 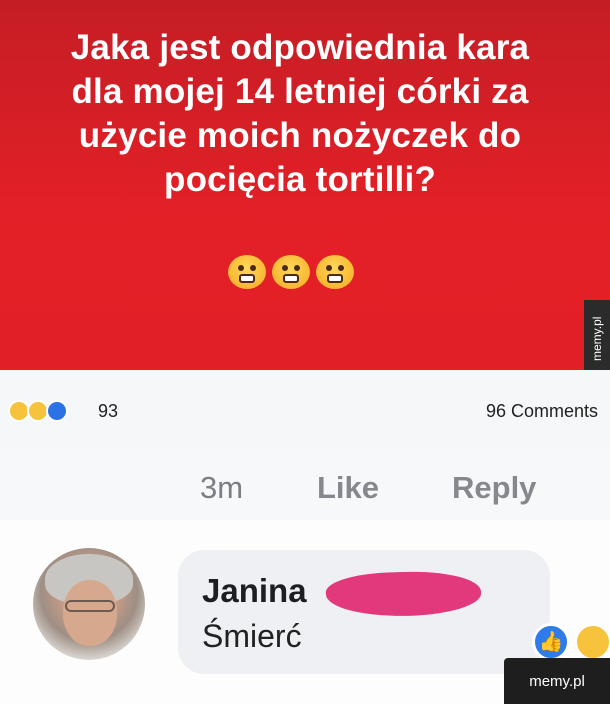 What do you see at coordinates (597, 339) in the screenshot?
I see `side-watermark: memy.pl` at bounding box center [597, 339].